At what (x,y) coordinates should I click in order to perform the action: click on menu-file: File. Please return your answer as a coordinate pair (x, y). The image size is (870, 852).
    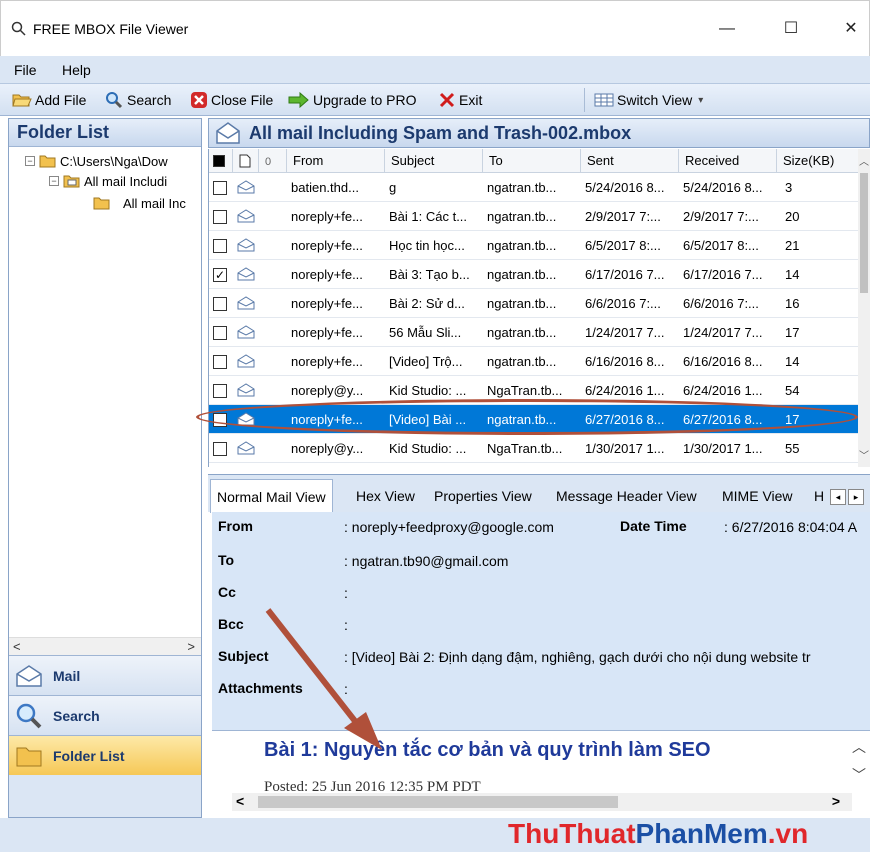
    Looking at the image, I should click on (25, 70).